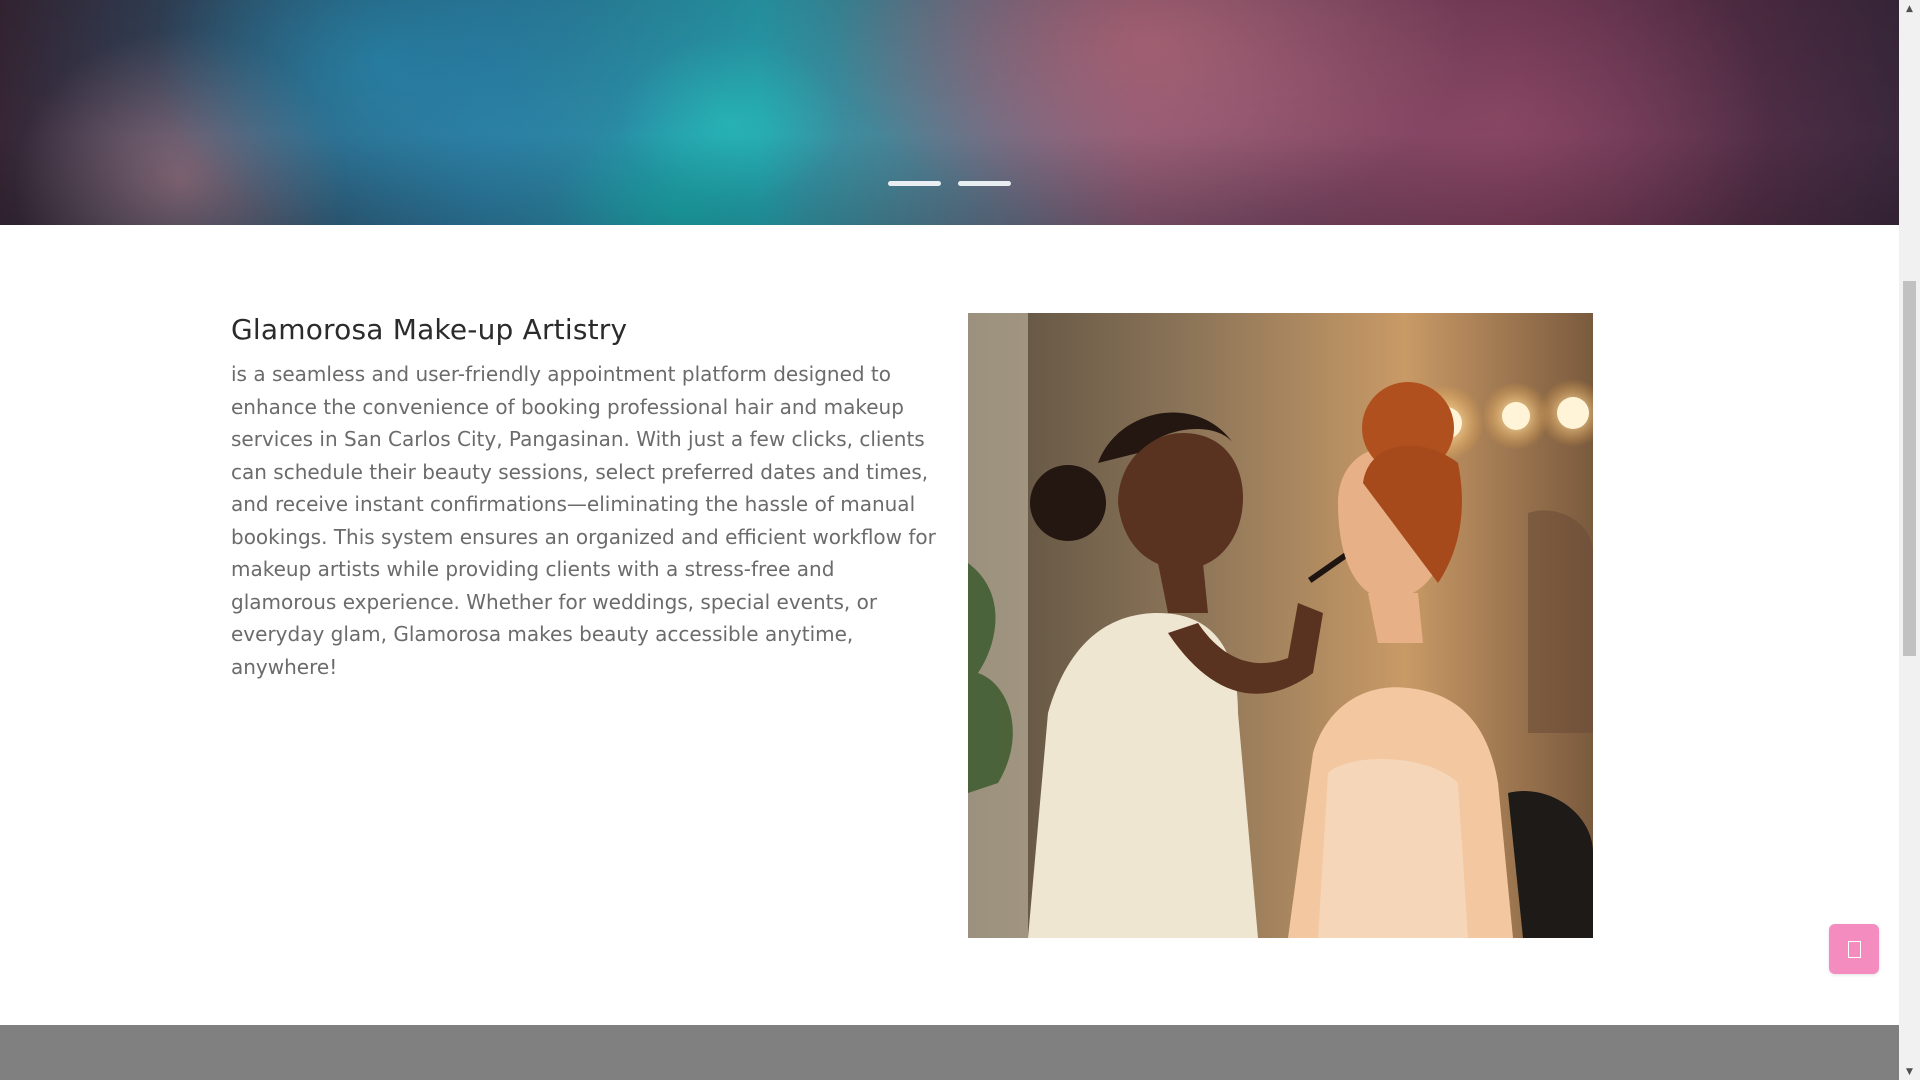 The width and height of the screenshot is (1920, 1080). What do you see at coordinates (1909, 1071) in the screenshot?
I see `scroll-down-arrow-icon: ▼` at bounding box center [1909, 1071].